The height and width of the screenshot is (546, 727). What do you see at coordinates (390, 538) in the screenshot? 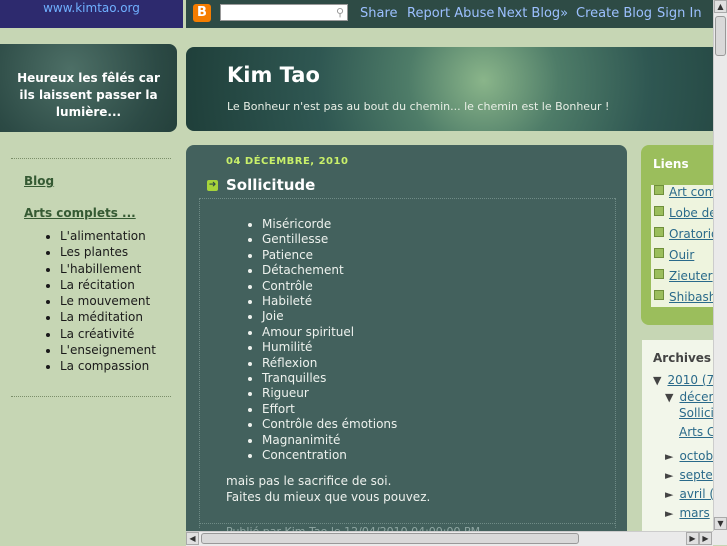
I see `horizontal-scroll-thumb` at bounding box center [390, 538].